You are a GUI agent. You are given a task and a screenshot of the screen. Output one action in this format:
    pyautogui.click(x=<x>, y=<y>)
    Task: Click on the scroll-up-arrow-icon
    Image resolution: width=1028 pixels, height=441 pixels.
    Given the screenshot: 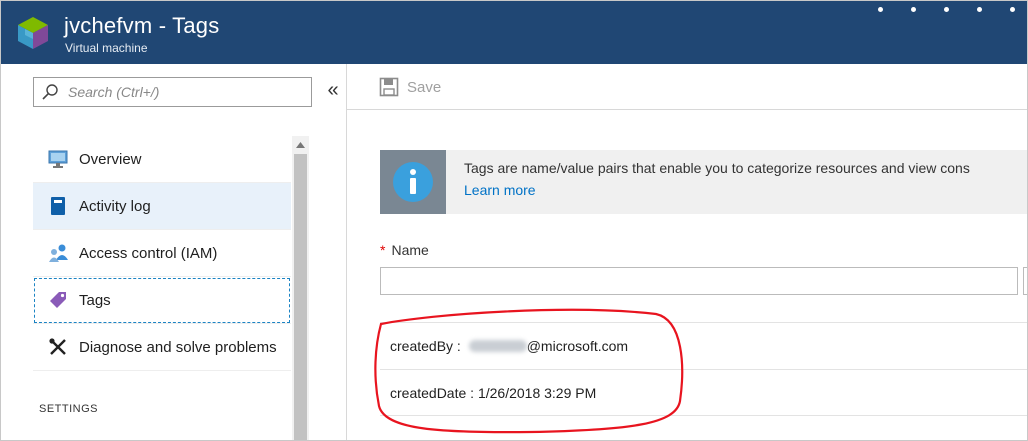 What is the action you would take?
    pyautogui.click(x=300, y=145)
    